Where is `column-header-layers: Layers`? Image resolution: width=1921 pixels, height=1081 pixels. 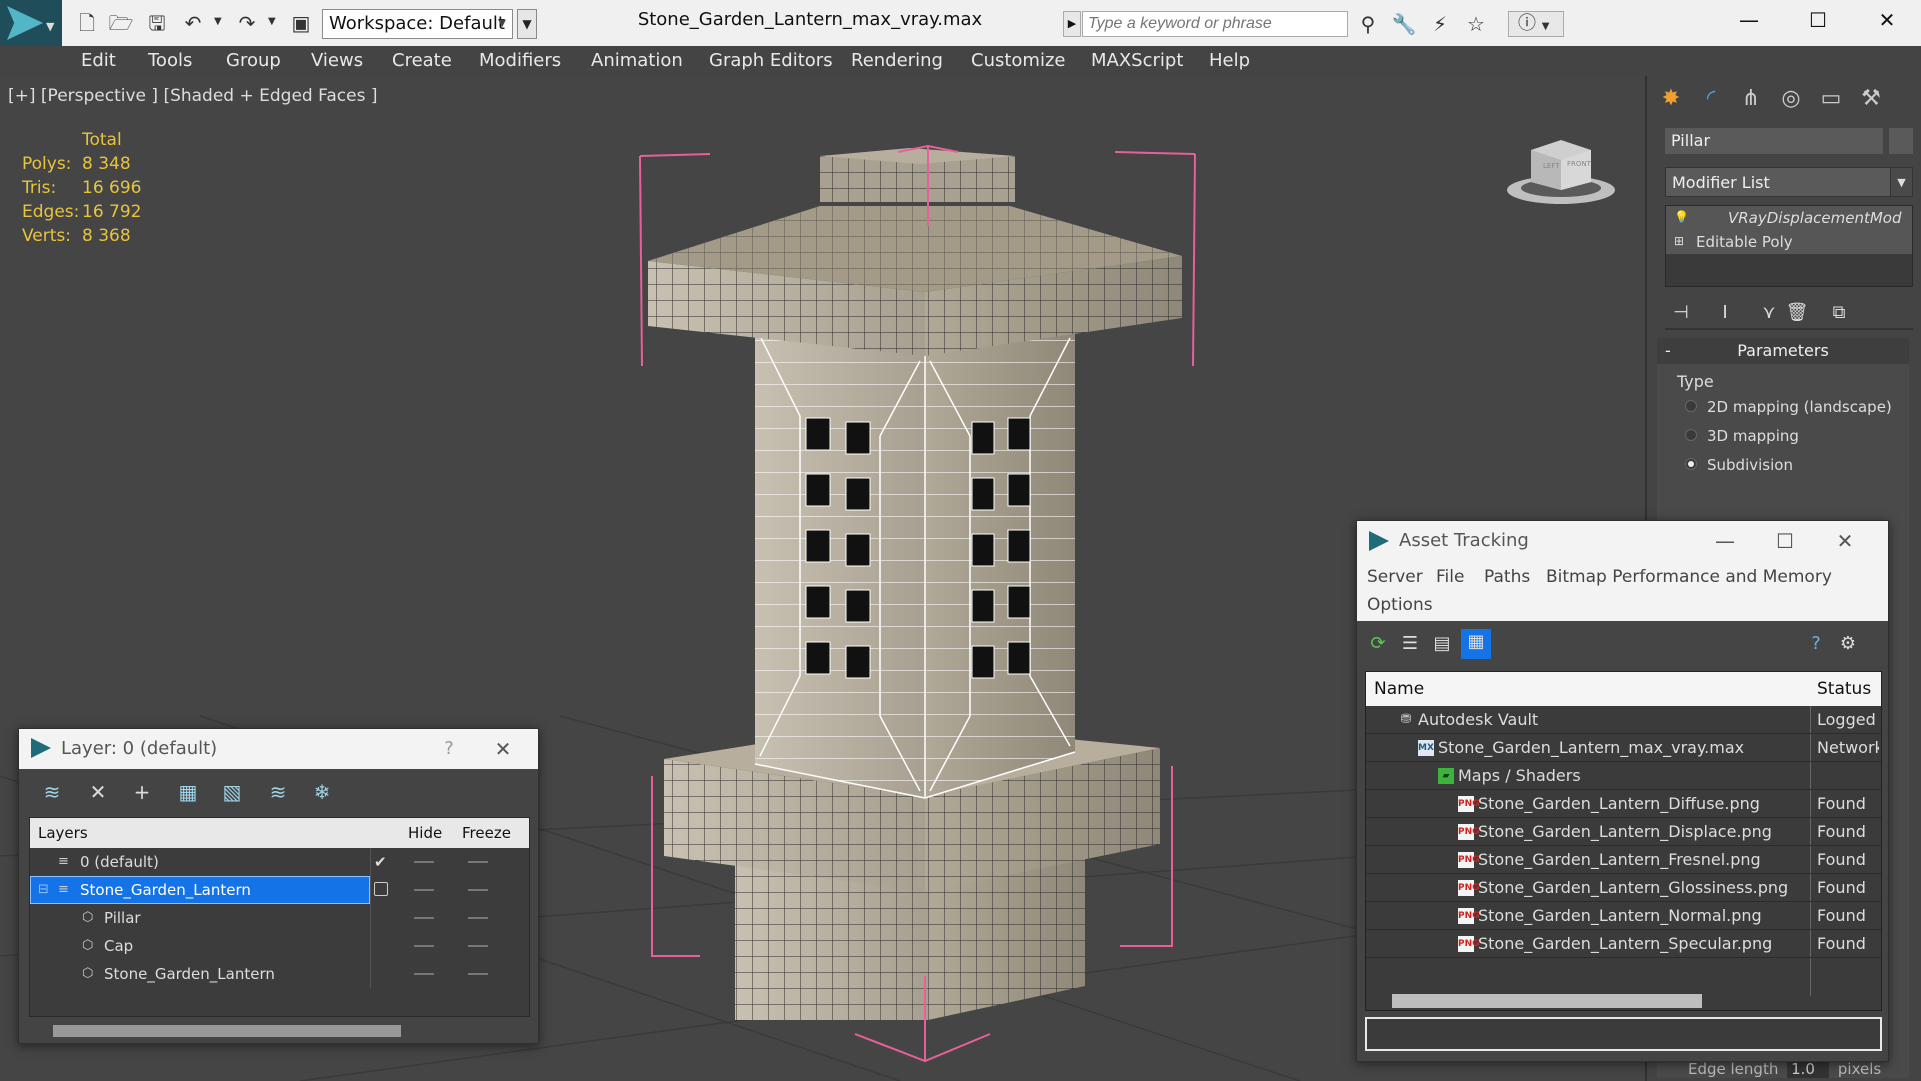
column-header-layers: Layers is located at coordinates (63, 833).